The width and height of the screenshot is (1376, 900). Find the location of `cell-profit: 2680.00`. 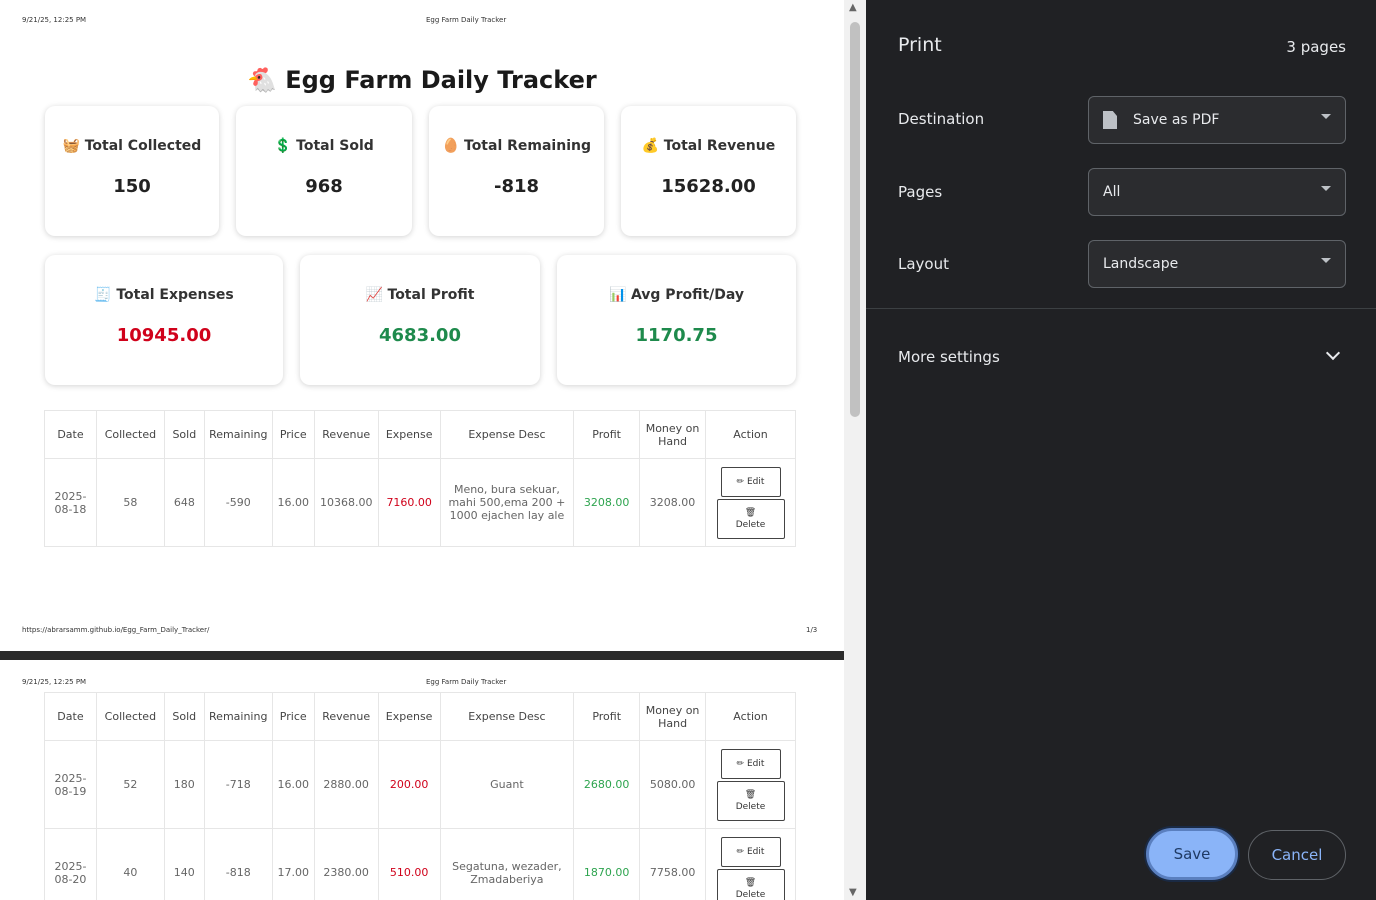

cell-profit: 2680.00 is located at coordinates (607, 784).